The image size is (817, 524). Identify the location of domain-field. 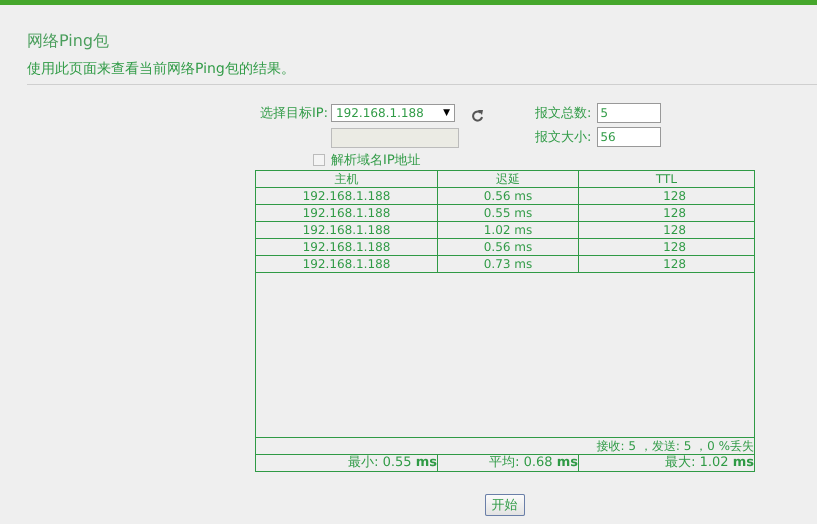
(395, 138).